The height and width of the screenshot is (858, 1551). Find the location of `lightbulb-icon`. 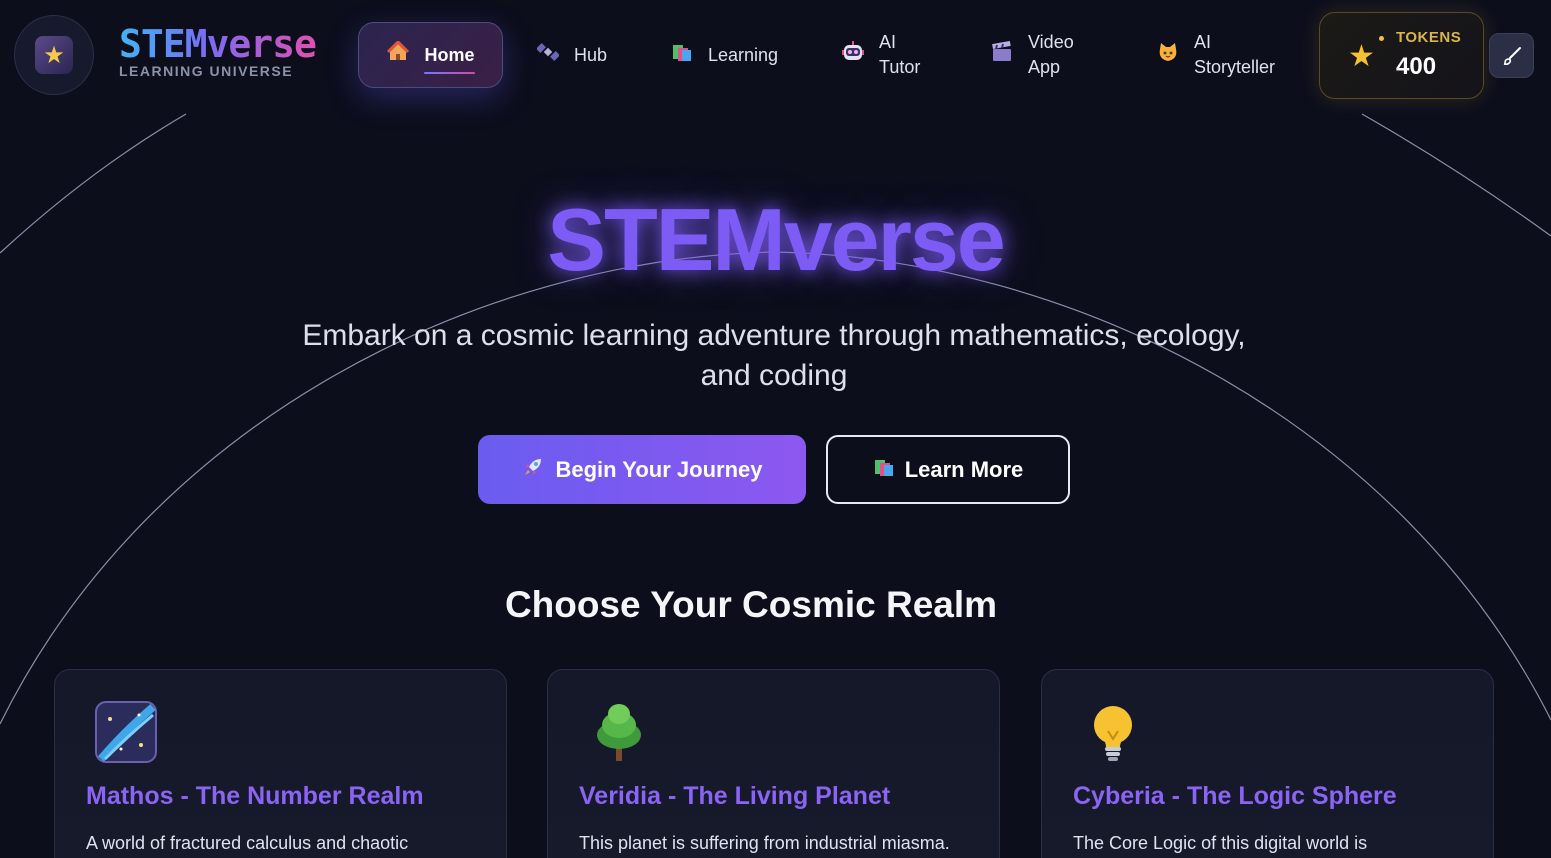

lightbulb-icon is located at coordinates (1113, 733).